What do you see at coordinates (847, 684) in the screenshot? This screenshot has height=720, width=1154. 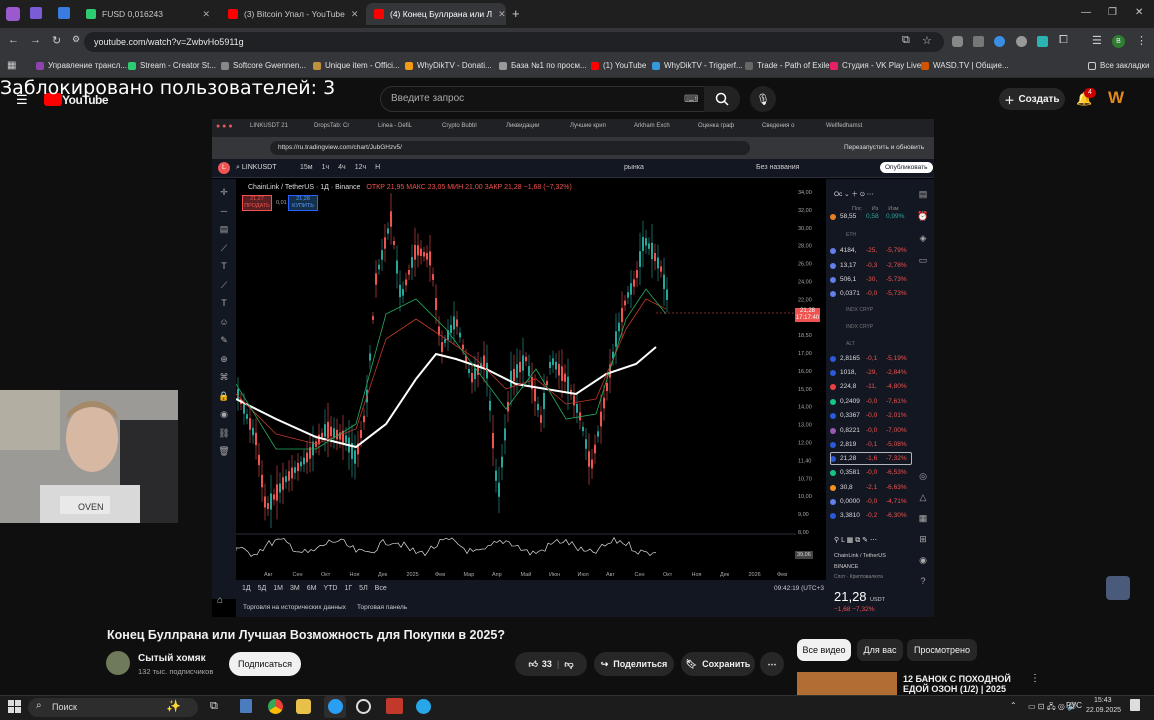 I see `recommendation-thumbnail` at bounding box center [847, 684].